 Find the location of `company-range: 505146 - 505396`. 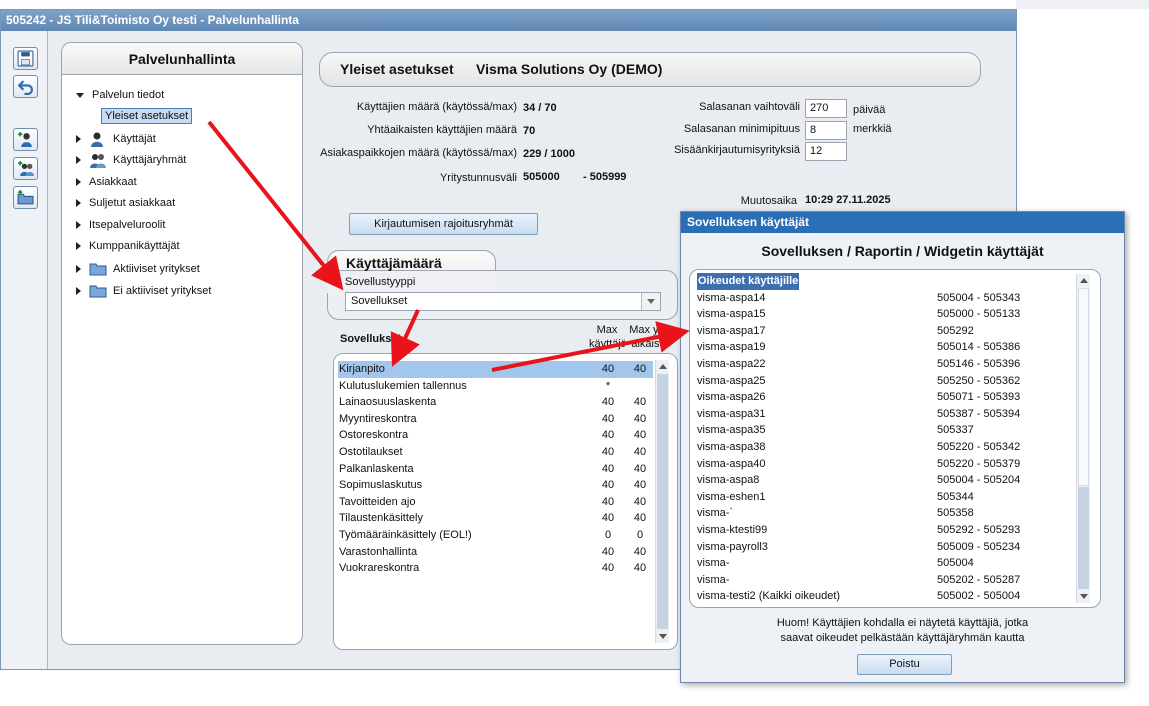

company-range: 505146 - 505396 is located at coordinates (979, 364).